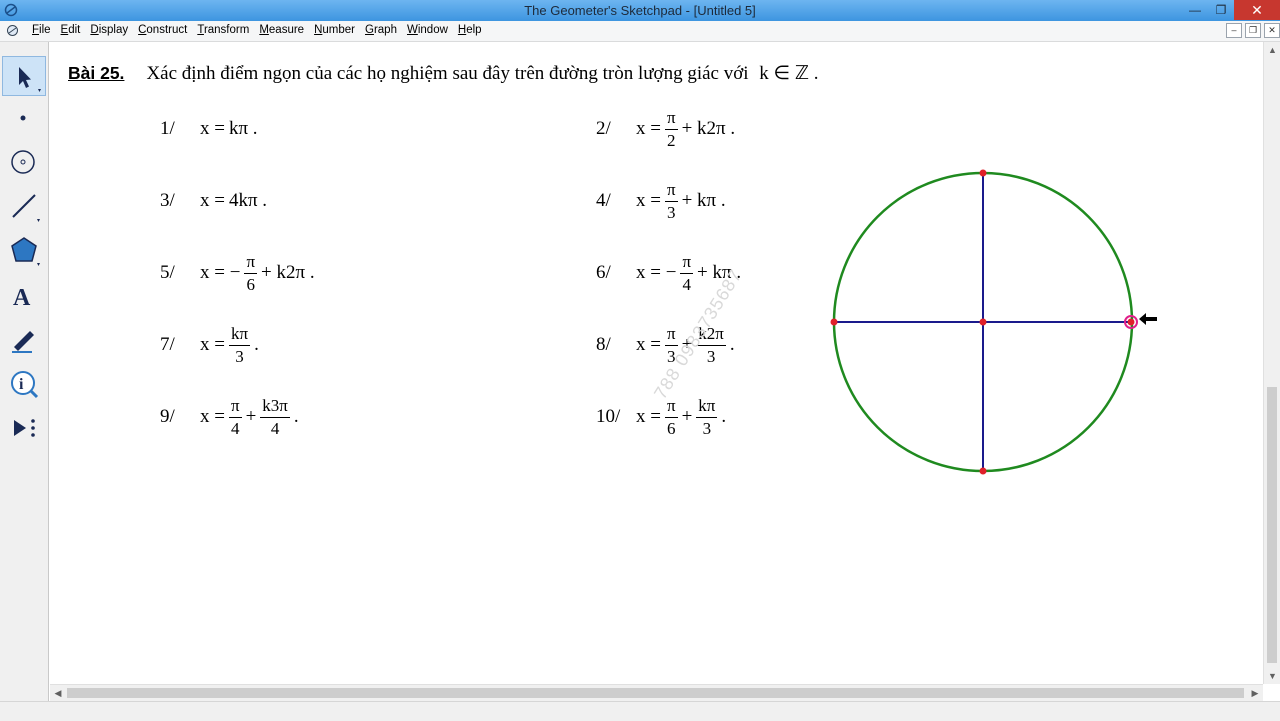 The width and height of the screenshot is (1280, 721). I want to click on text-tool: A, so click(24, 295).